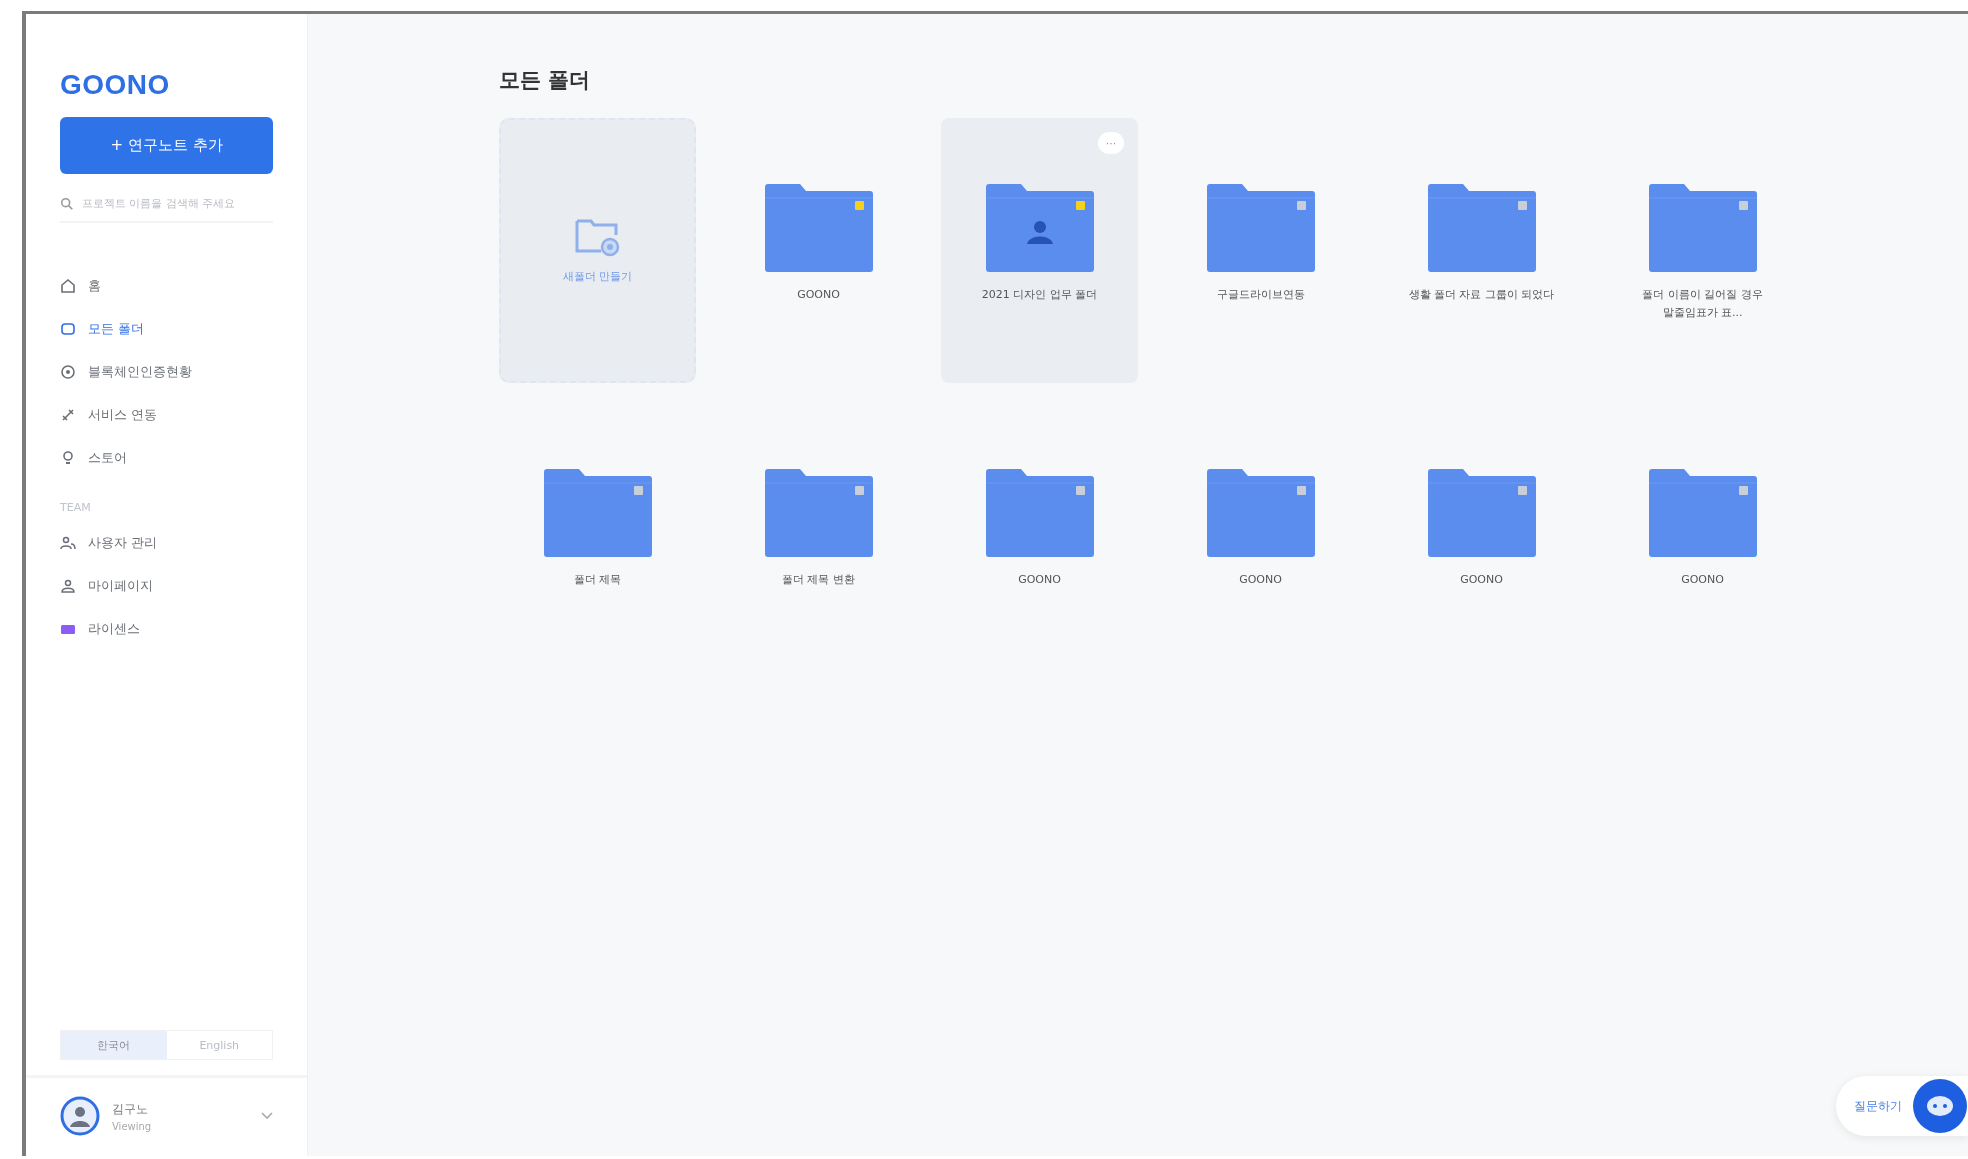  What do you see at coordinates (597, 237) in the screenshot?
I see `folder-plus-icon` at bounding box center [597, 237].